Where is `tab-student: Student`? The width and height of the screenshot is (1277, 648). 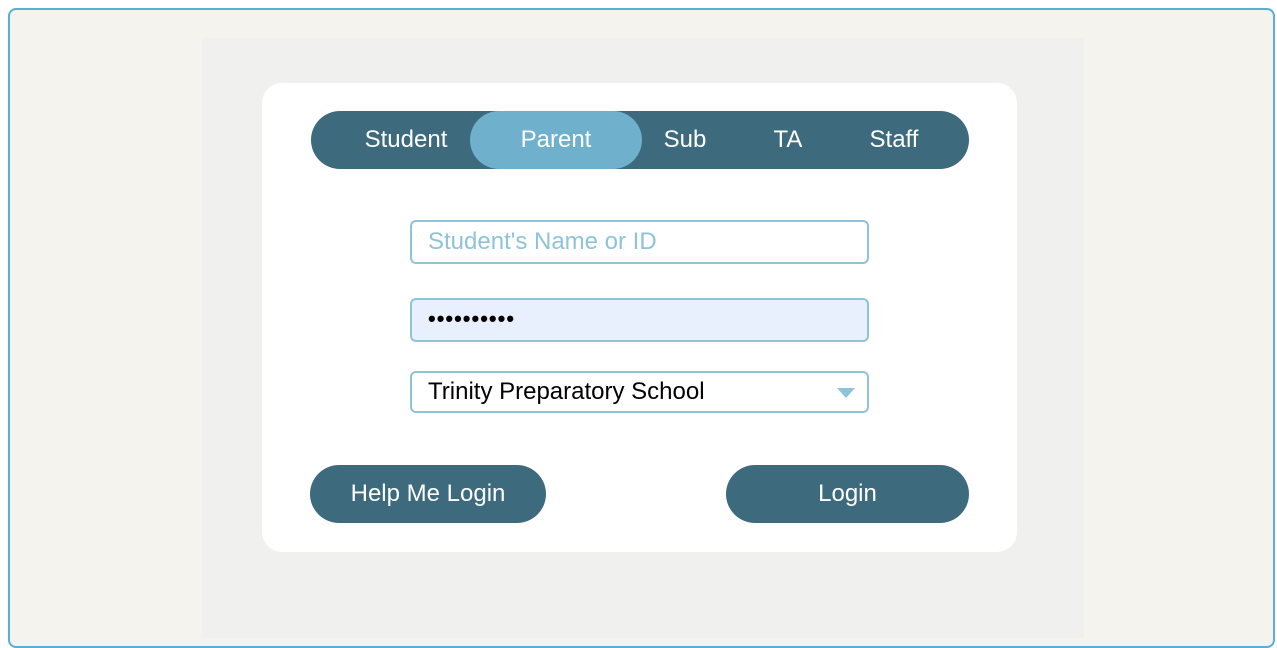 tab-student: Student is located at coordinates (406, 140).